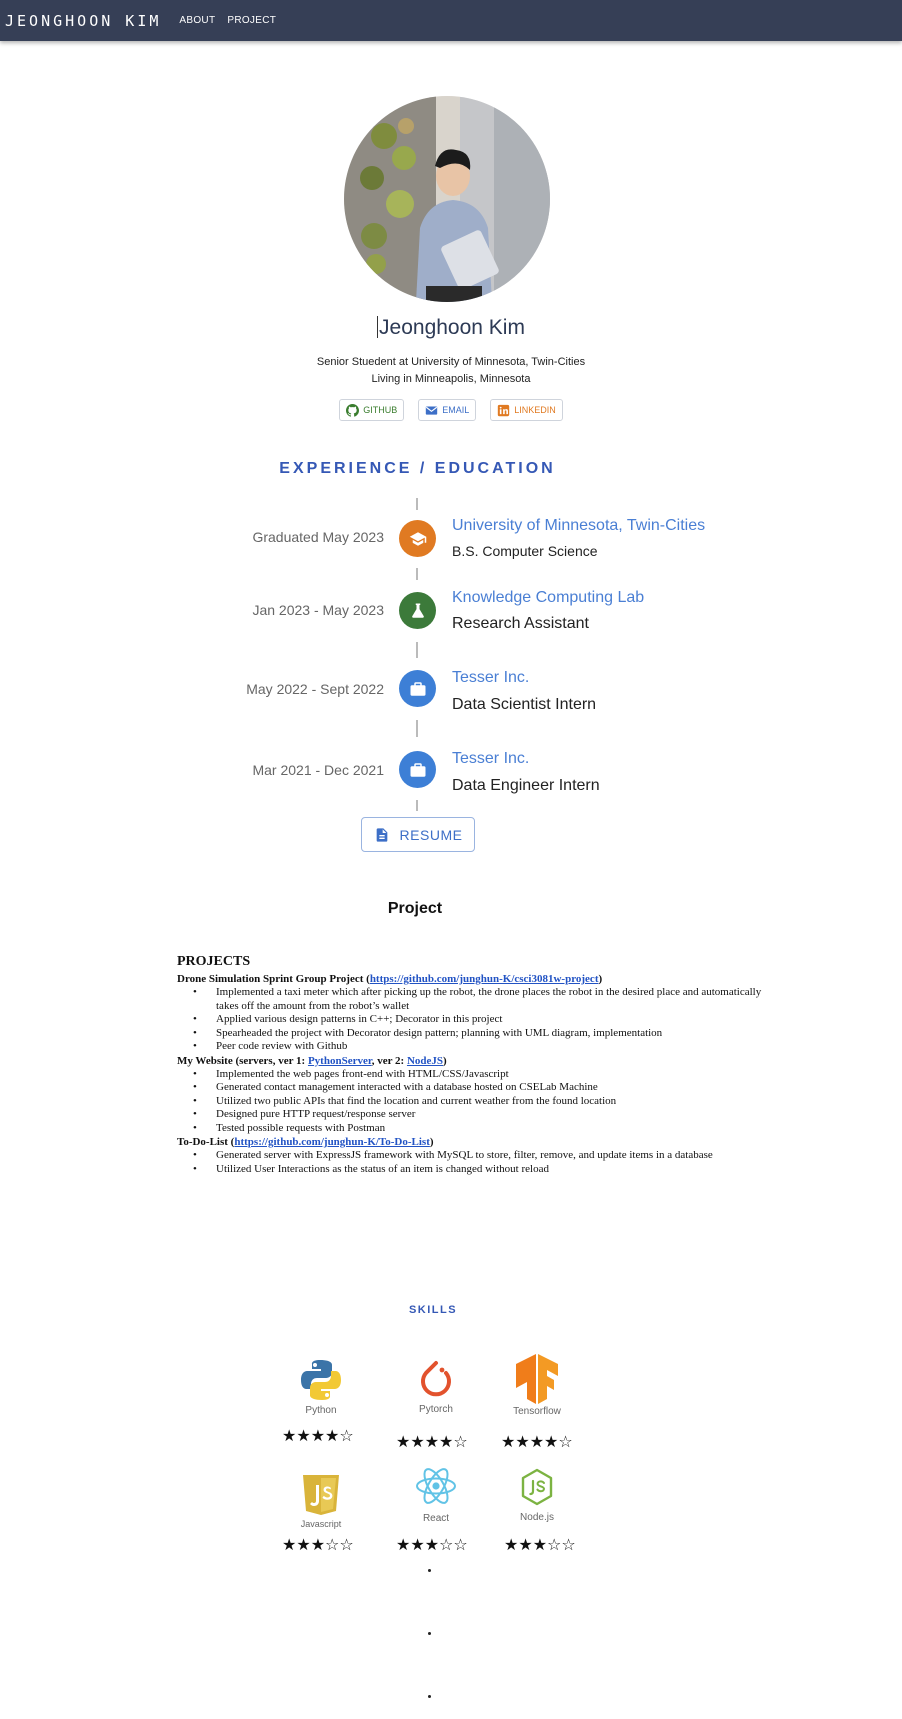  I want to click on email-icon, so click(432, 410).